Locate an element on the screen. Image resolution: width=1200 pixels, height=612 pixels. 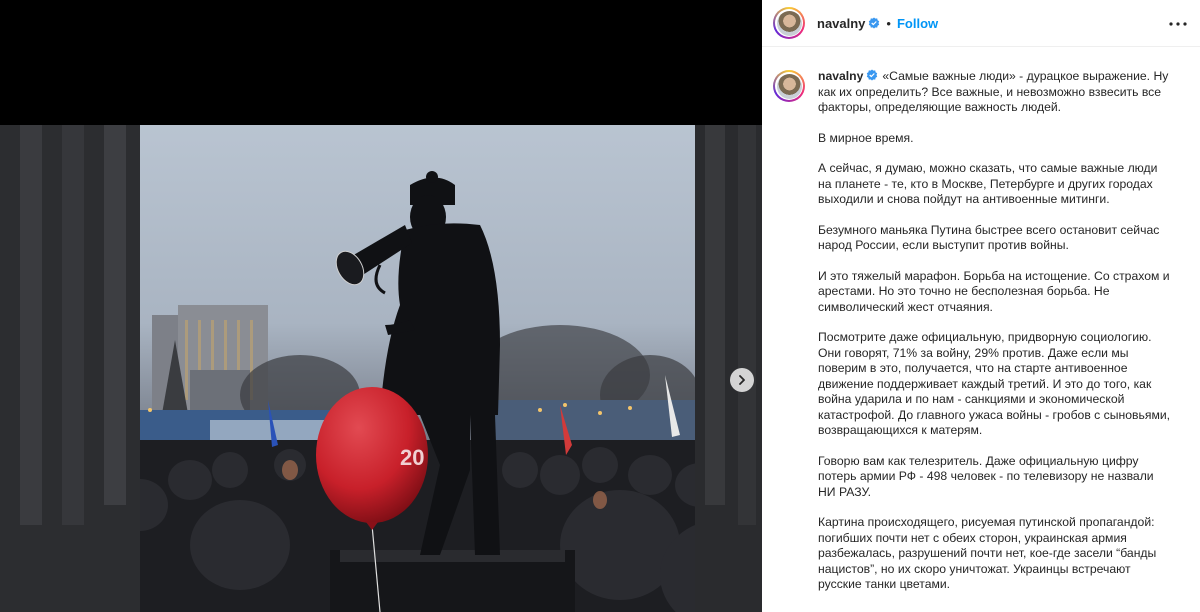
avatar is located at coordinates (789, 23).